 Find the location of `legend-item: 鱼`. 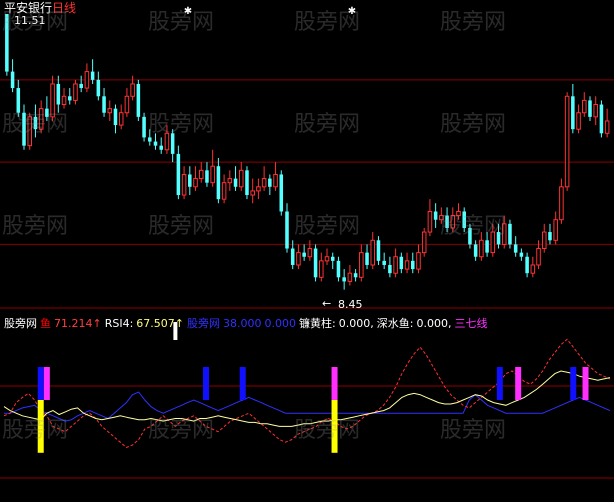

legend-item: 鱼 is located at coordinates (45, 323).